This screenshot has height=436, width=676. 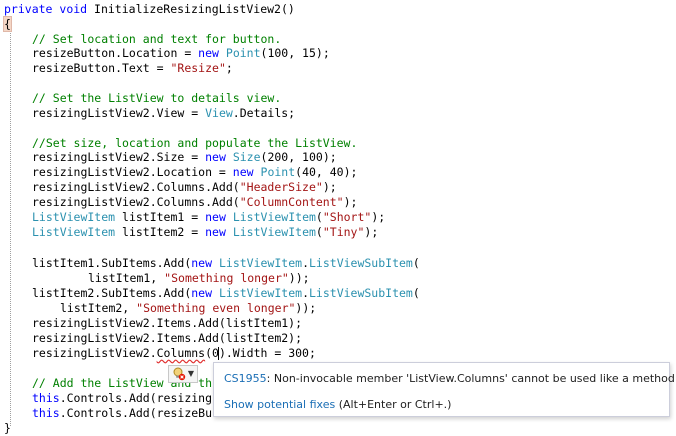 I want to click on error-squiggle-columns: Columns, so click(x=181, y=353).